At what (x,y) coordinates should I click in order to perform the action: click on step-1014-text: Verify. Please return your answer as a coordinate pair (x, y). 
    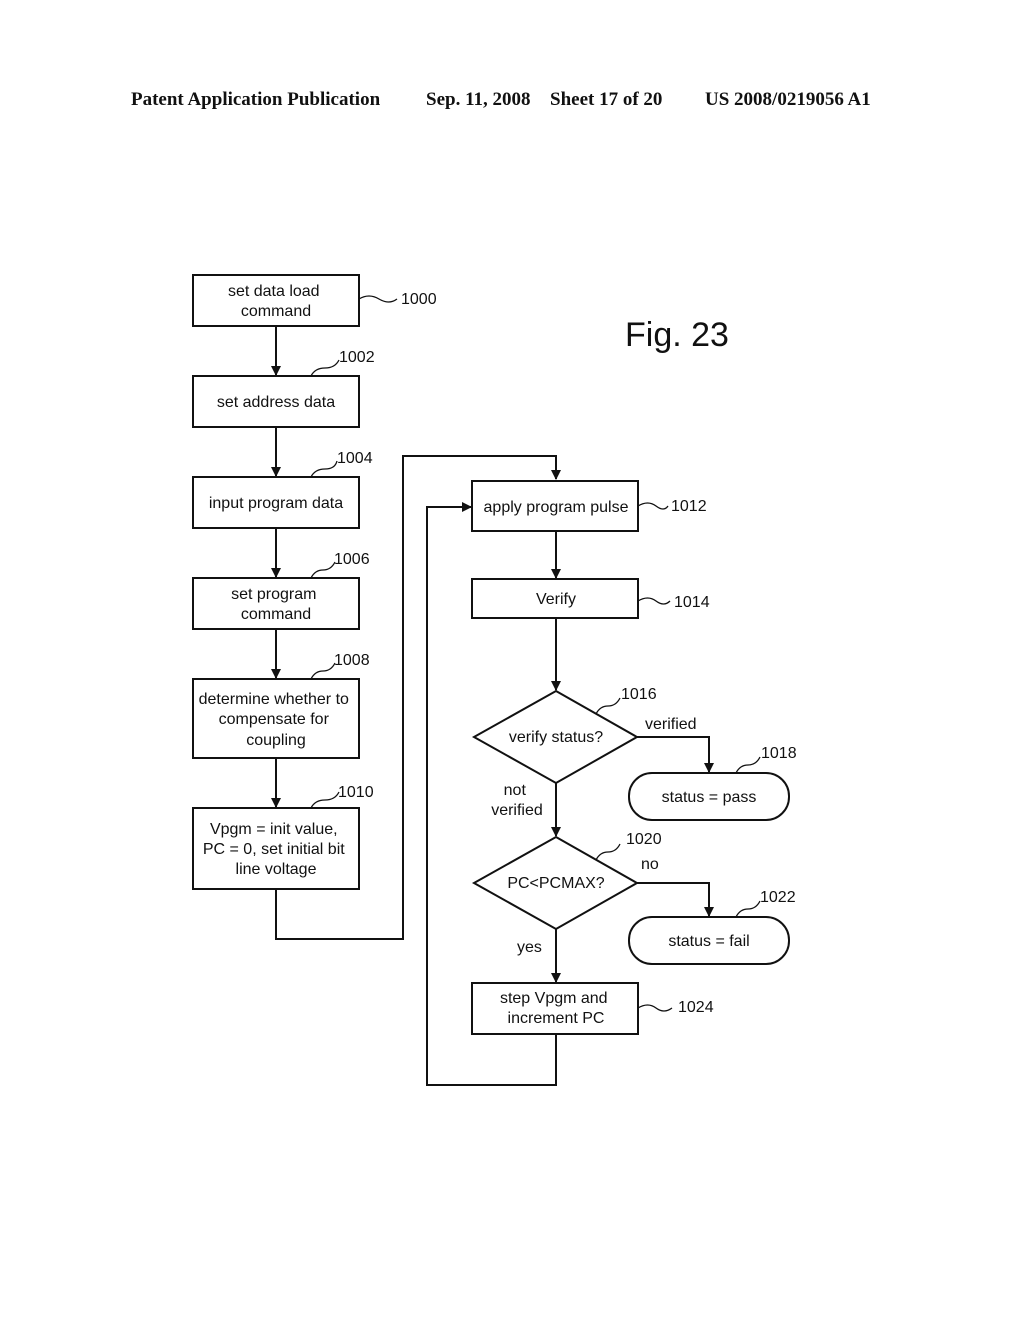
    Looking at the image, I should click on (556, 599).